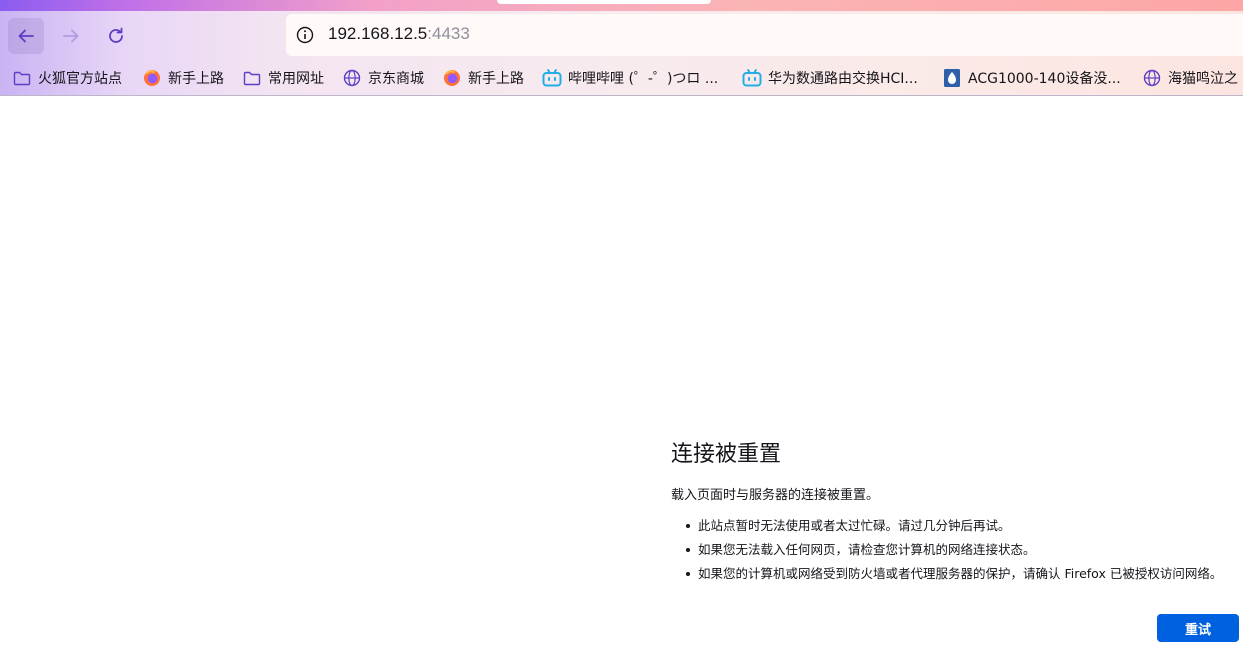  Describe the element at coordinates (378, 33) in the screenshot. I see `url-host: 192.168.12.5` at that location.